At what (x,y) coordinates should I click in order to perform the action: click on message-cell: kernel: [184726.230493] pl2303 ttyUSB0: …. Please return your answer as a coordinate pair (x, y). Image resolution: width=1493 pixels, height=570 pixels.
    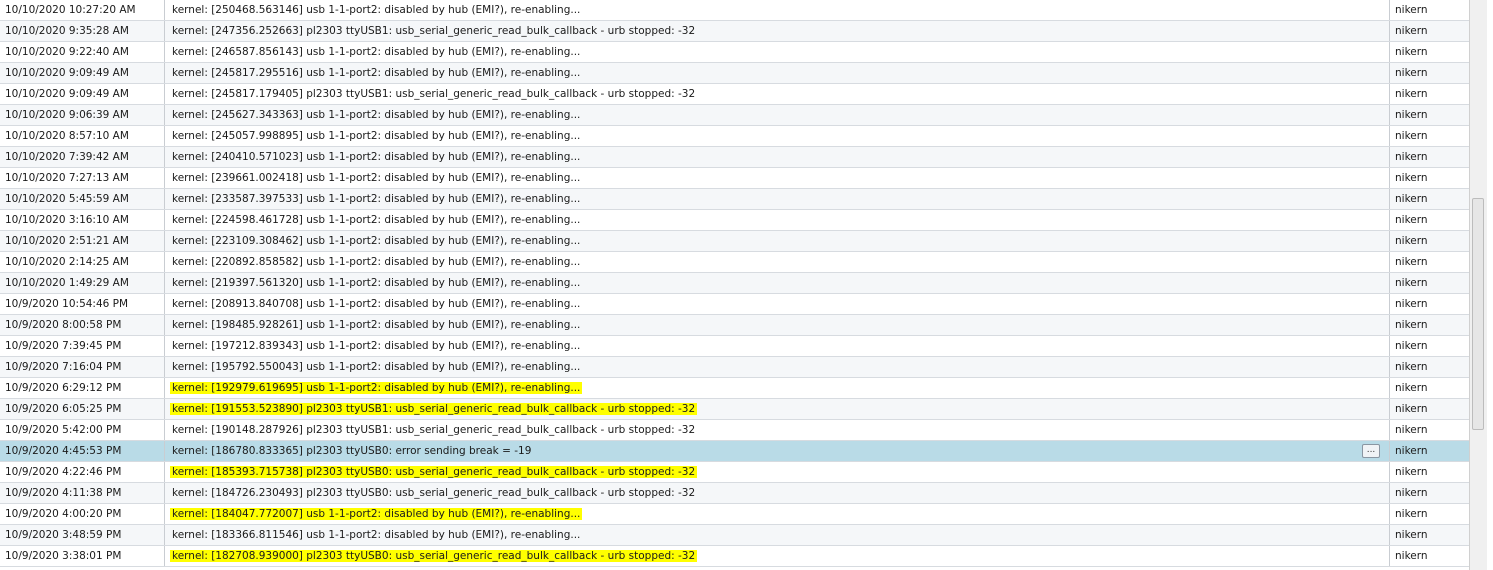
    Looking at the image, I should click on (777, 493).